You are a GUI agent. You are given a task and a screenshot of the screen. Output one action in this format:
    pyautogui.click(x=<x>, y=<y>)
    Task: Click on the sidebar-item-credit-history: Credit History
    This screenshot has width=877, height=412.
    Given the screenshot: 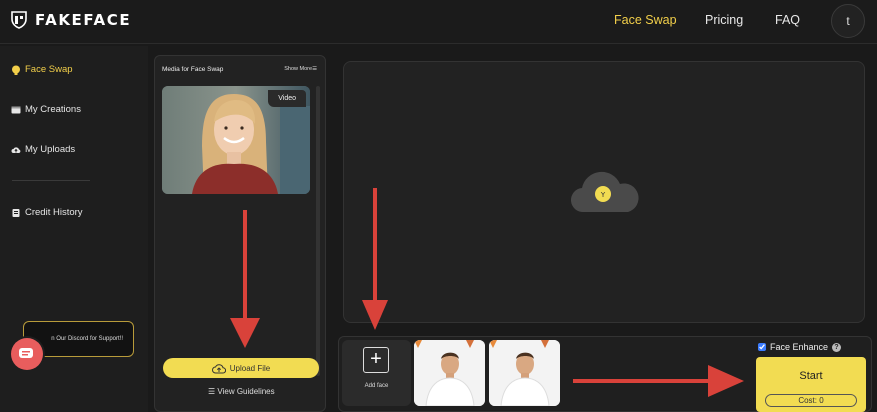 What is the action you would take?
    pyautogui.click(x=47, y=212)
    